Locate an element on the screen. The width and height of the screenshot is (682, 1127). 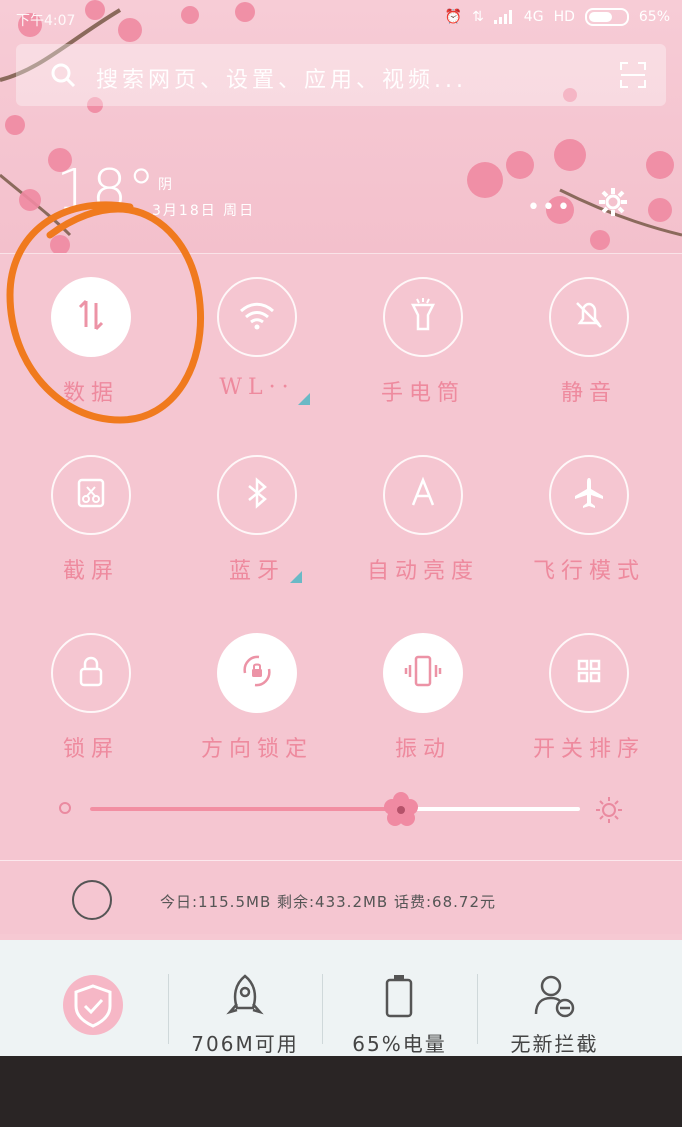
screenshot-icon is located at coordinates (91, 495).